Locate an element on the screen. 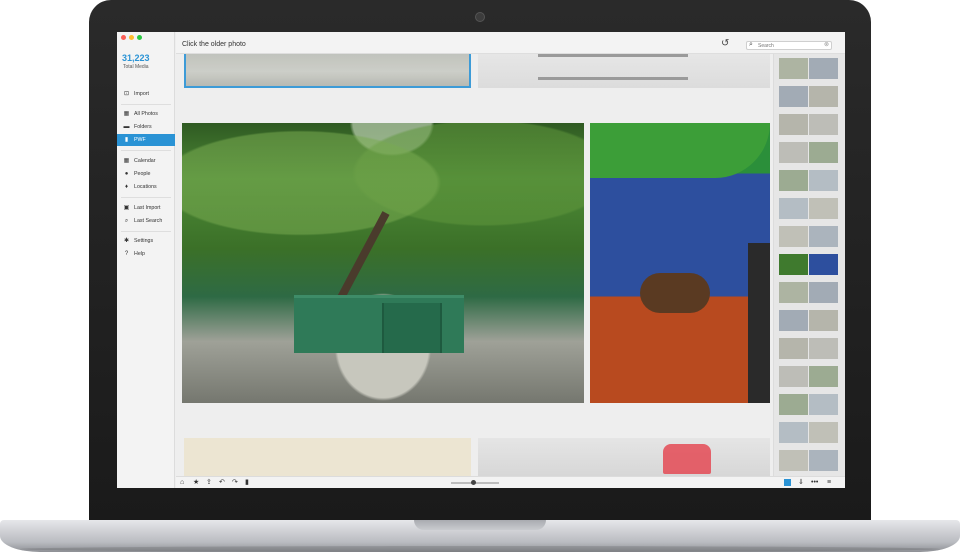  laptop-shadow is located at coordinates (480, 549).